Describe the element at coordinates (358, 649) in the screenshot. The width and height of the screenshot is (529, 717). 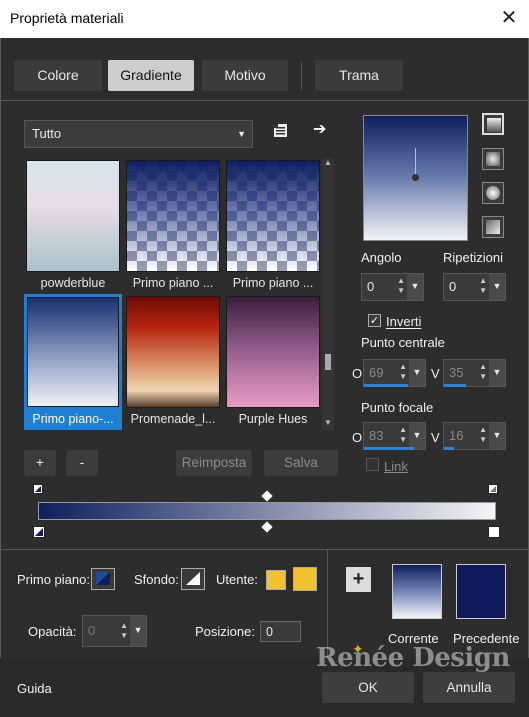
I see `butterfly-icon: ✦` at that location.